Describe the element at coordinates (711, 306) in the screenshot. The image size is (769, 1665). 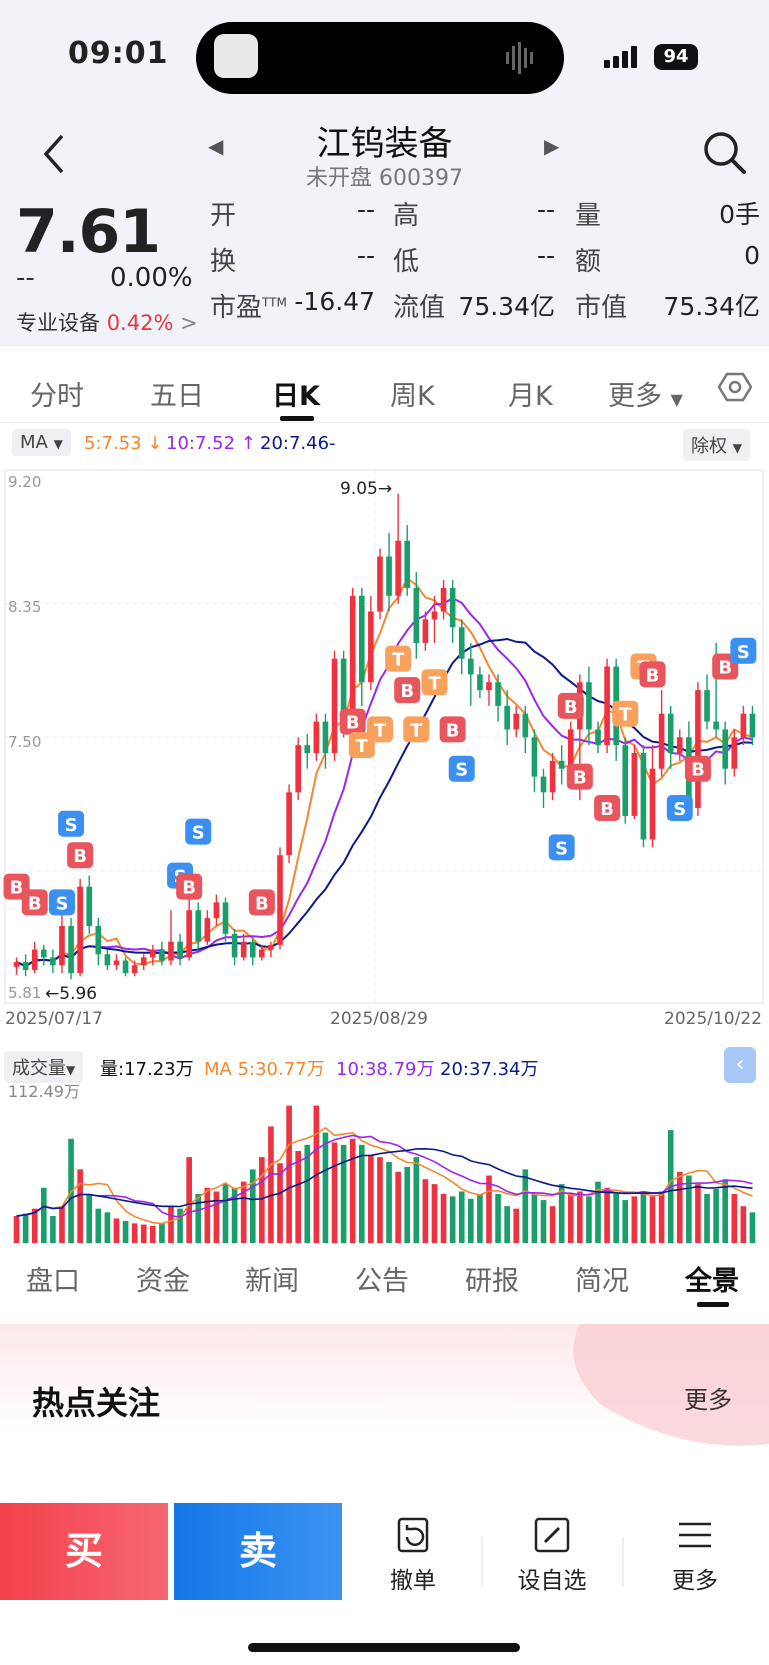
I see `field-value-market-cap: 75.34亿` at that location.